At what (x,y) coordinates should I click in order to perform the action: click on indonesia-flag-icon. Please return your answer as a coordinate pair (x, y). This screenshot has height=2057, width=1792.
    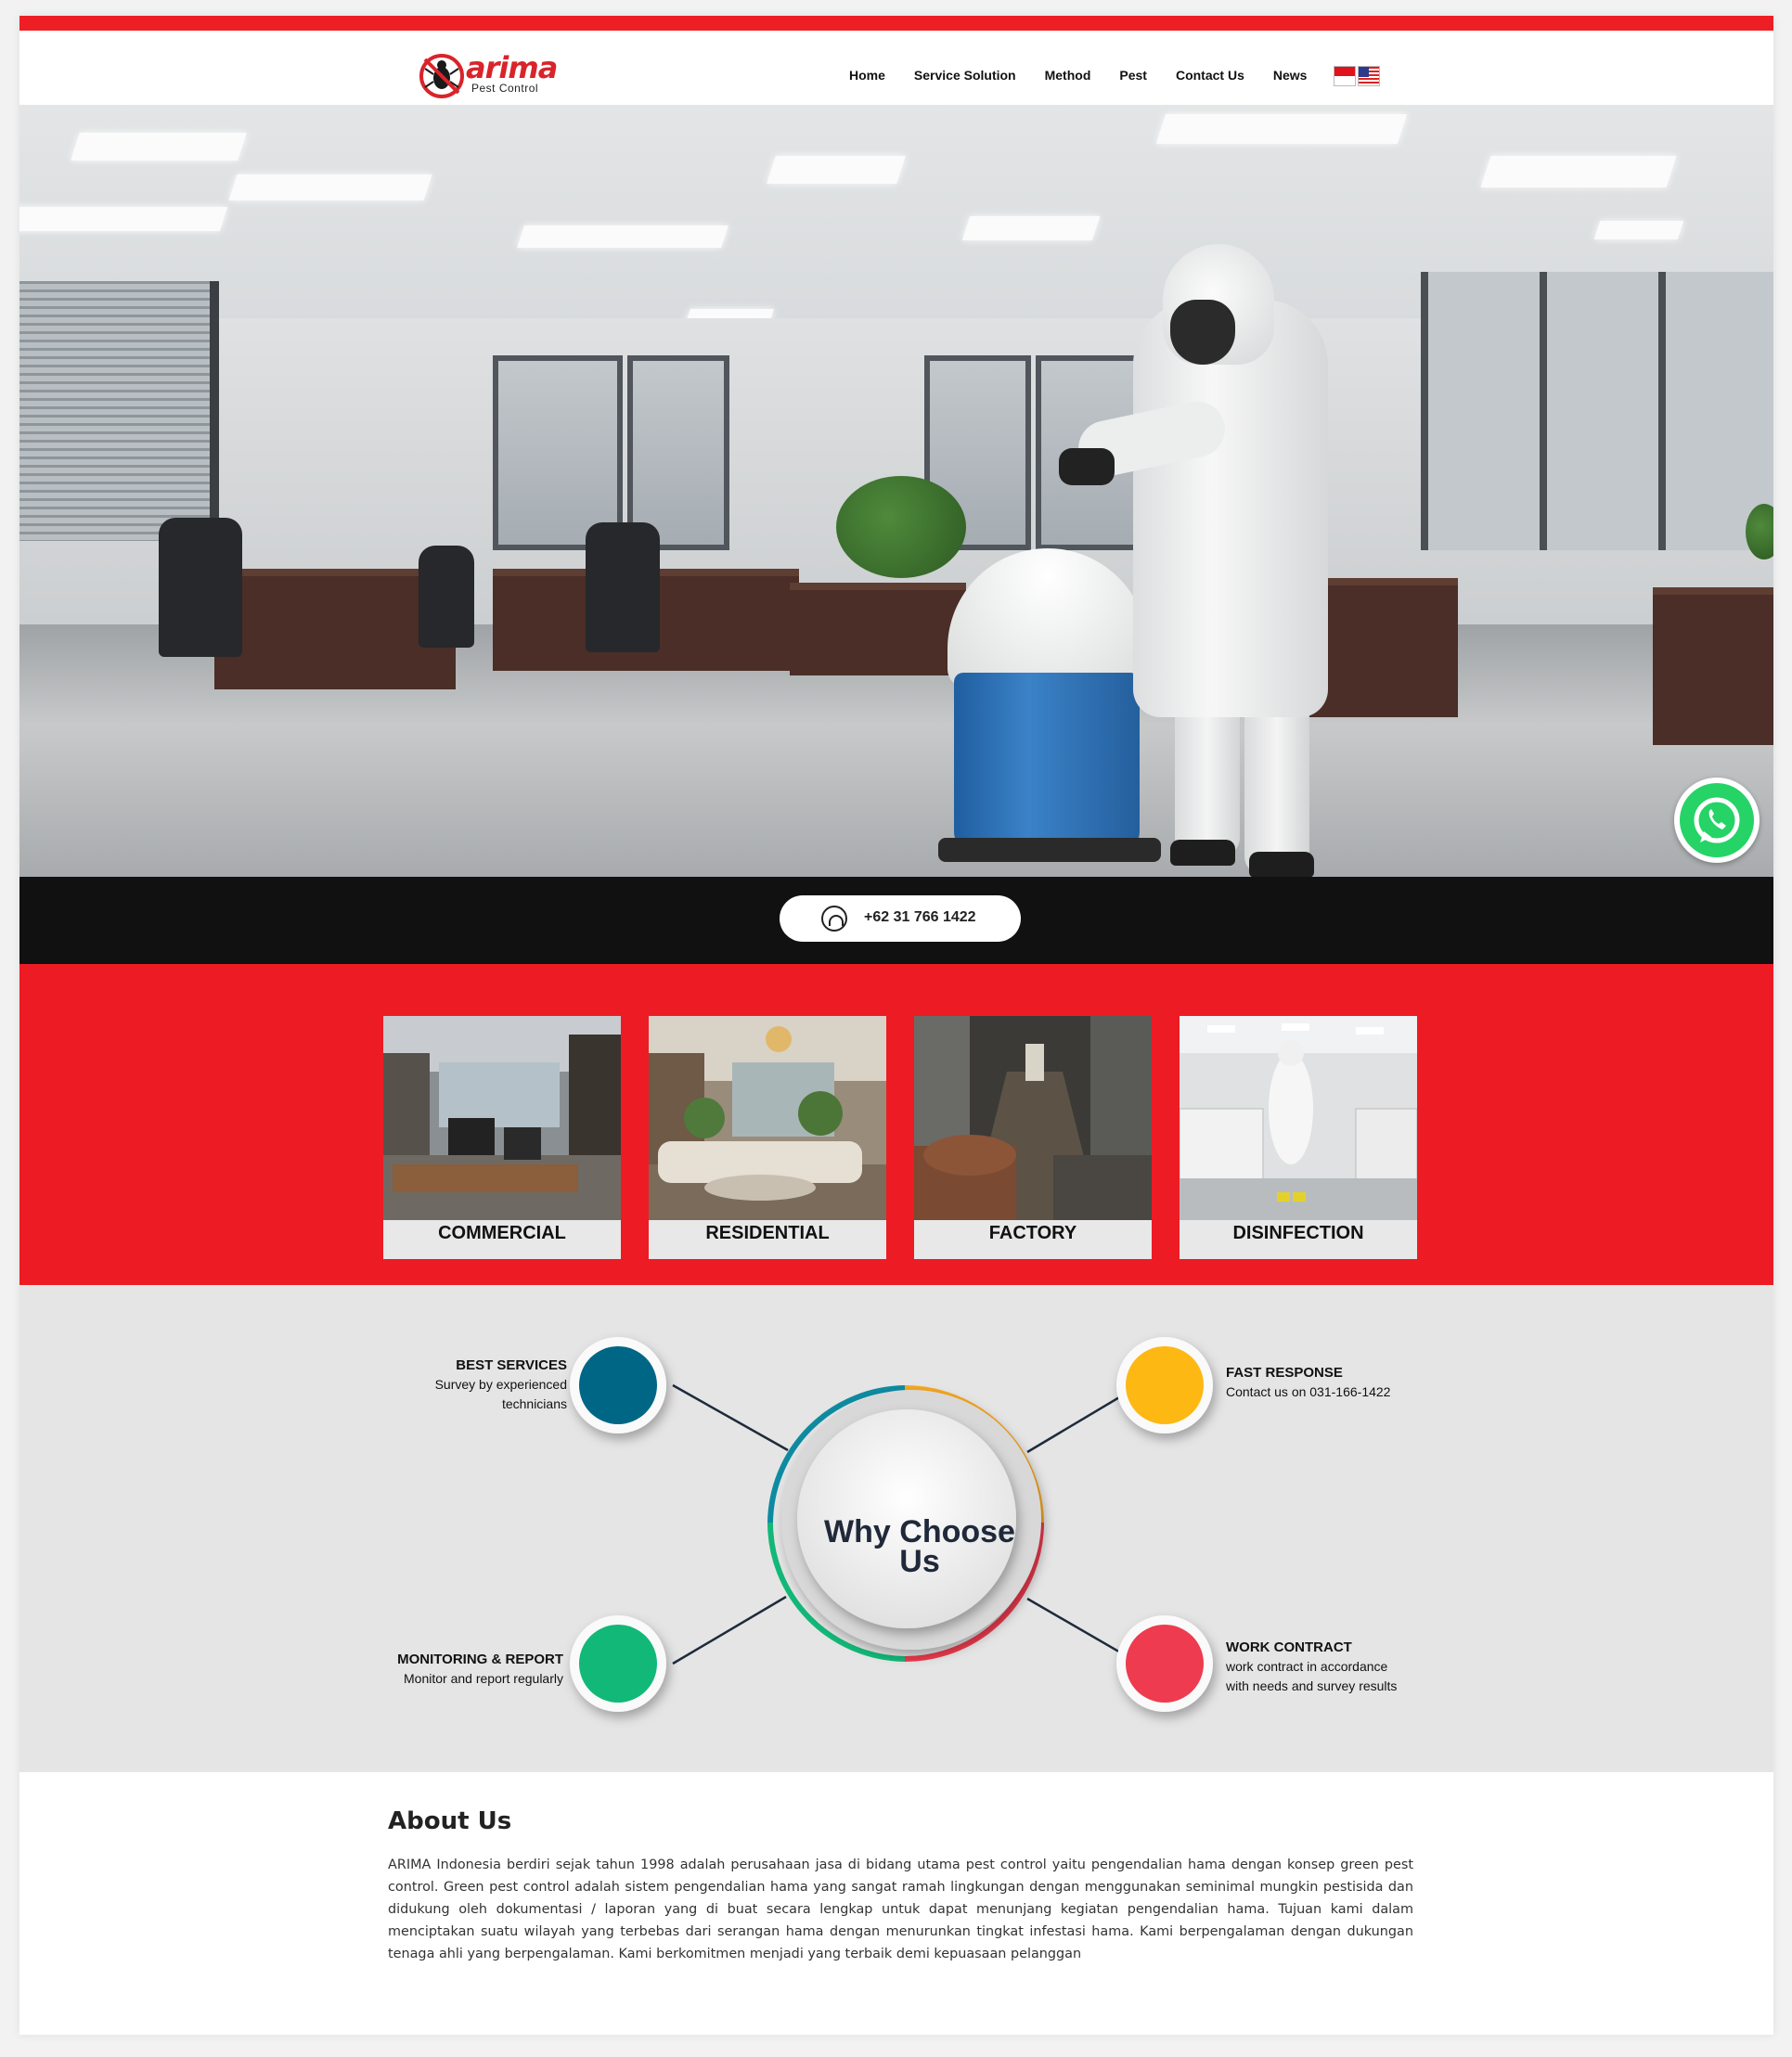
    Looking at the image, I should click on (1345, 76).